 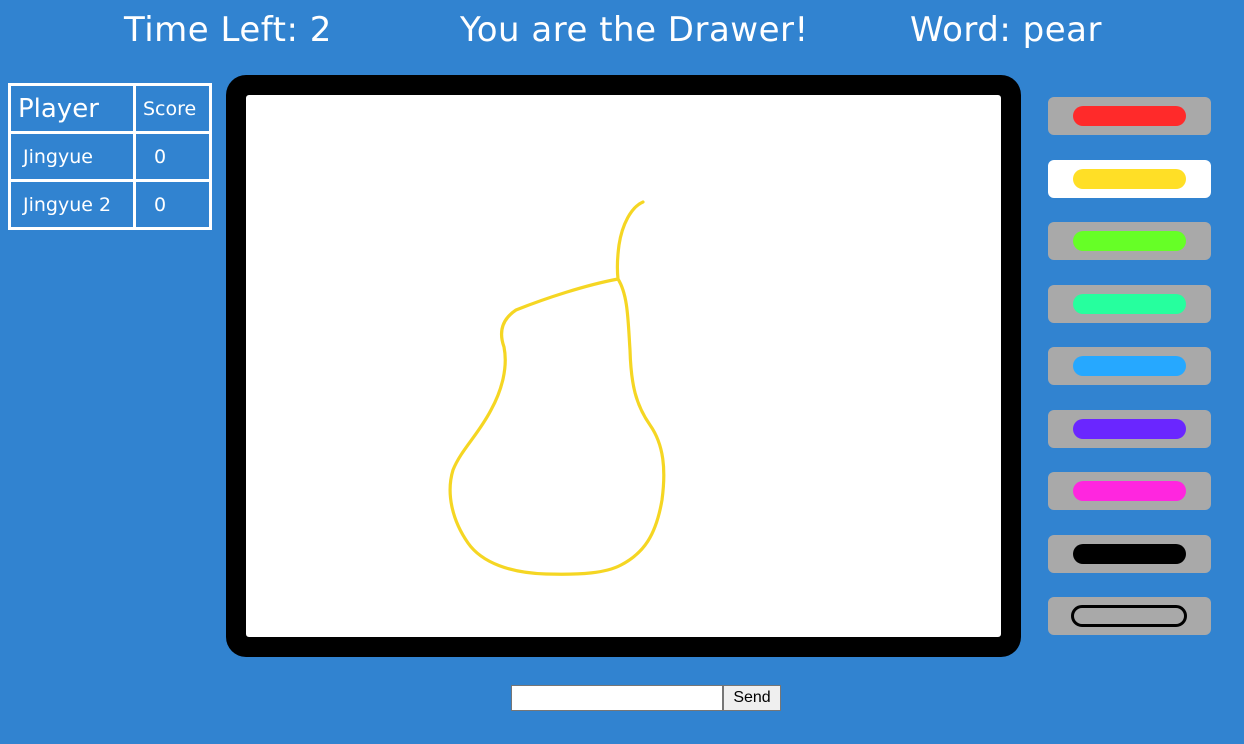 I want to click on table-row: Jingyue 2 0, so click(x=110, y=204).